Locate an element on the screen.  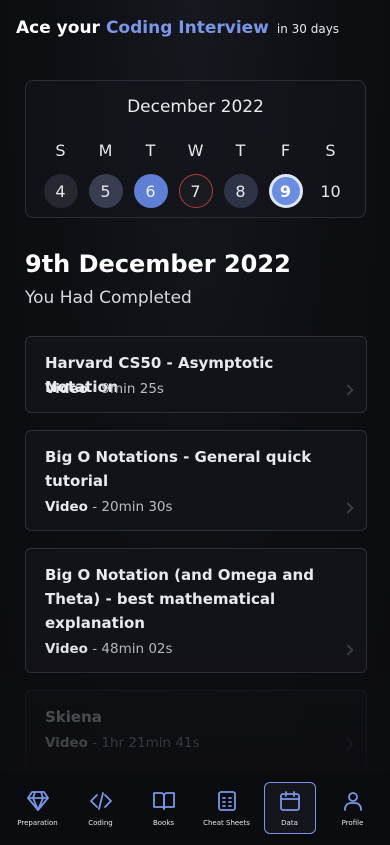
book-icon is located at coordinates (163, 801).